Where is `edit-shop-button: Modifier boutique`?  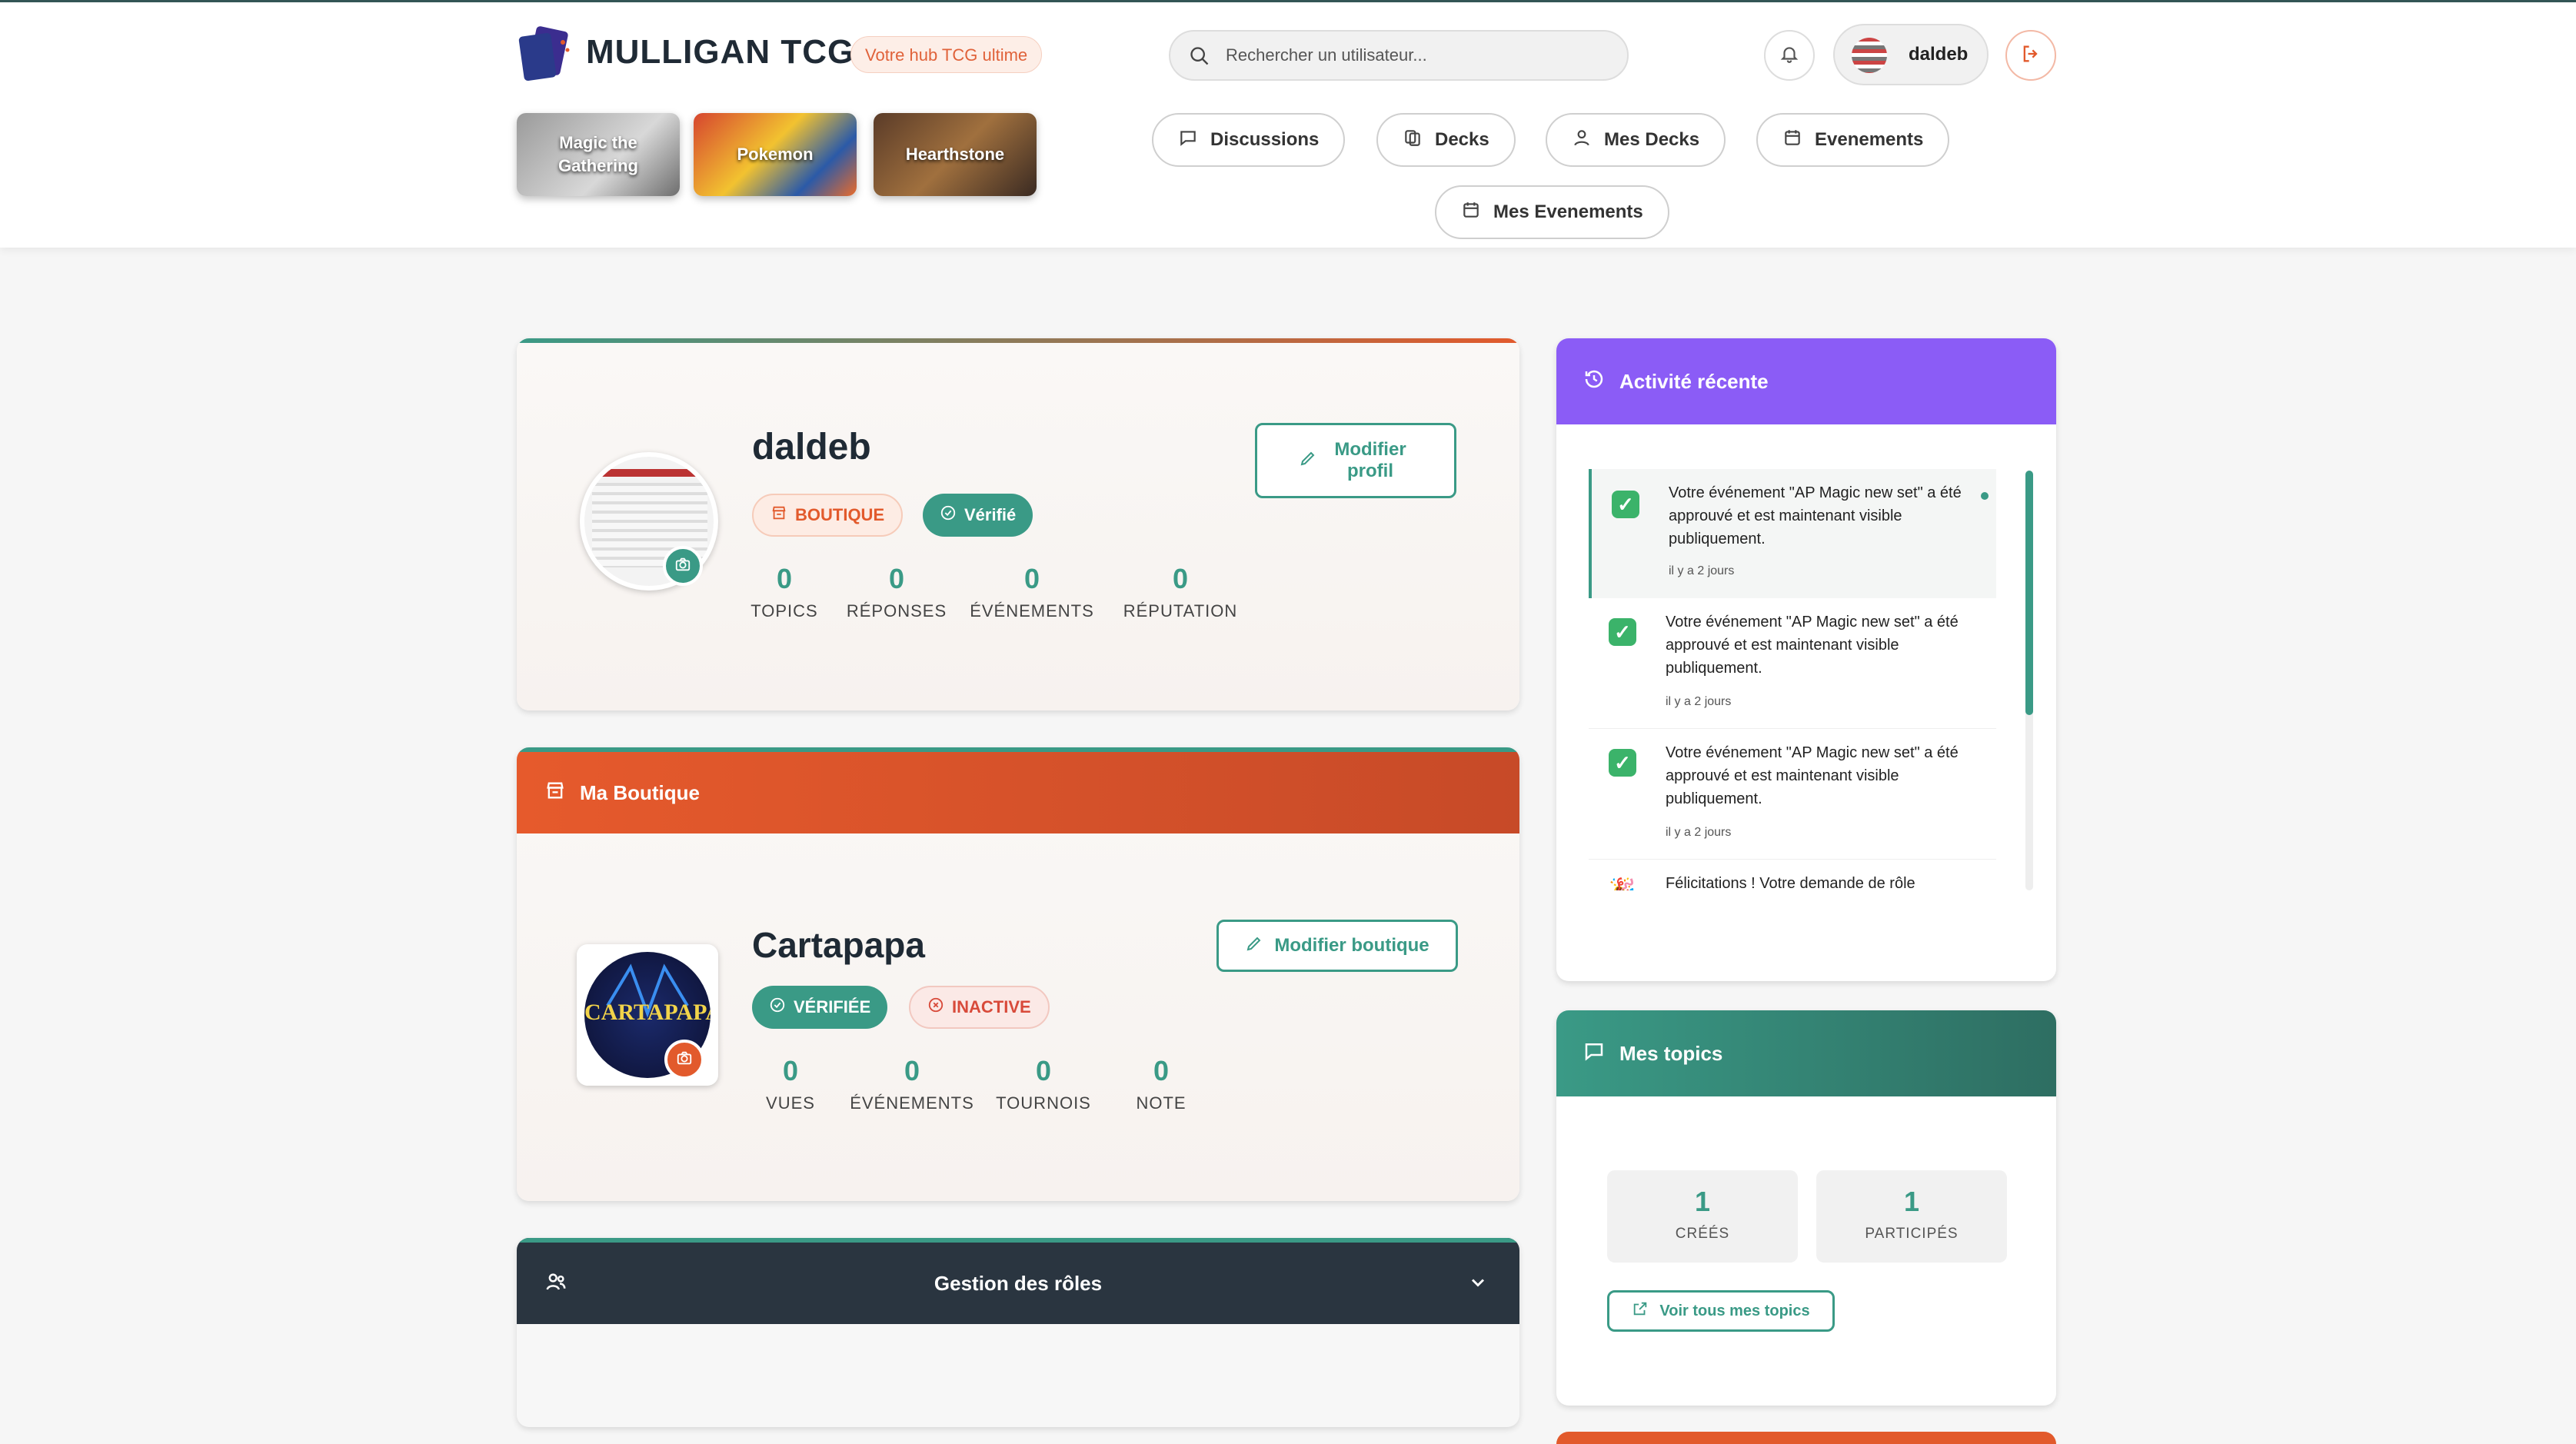 edit-shop-button: Modifier boutique is located at coordinates (1337, 946).